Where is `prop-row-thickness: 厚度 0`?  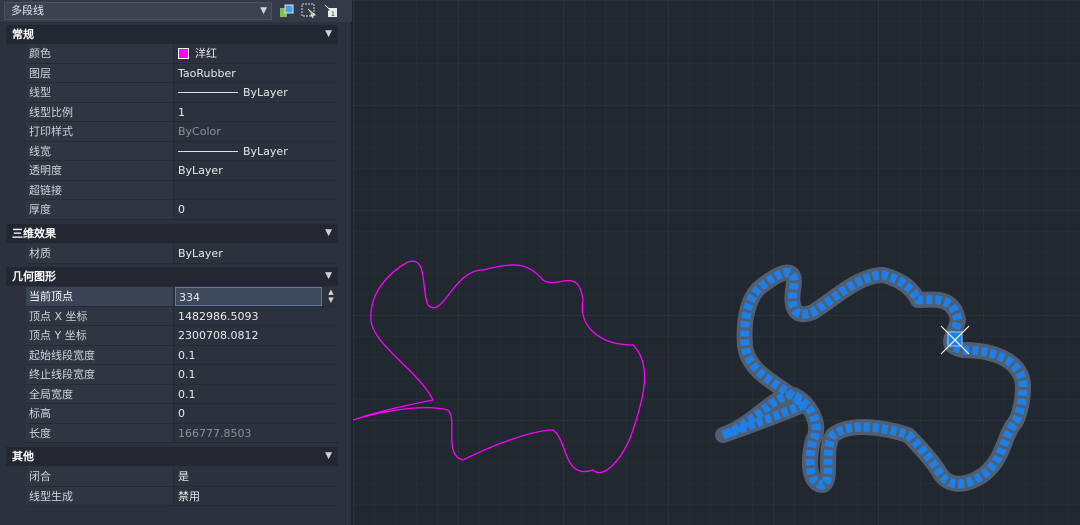
prop-row-thickness: 厚度 0 is located at coordinates (182, 210).